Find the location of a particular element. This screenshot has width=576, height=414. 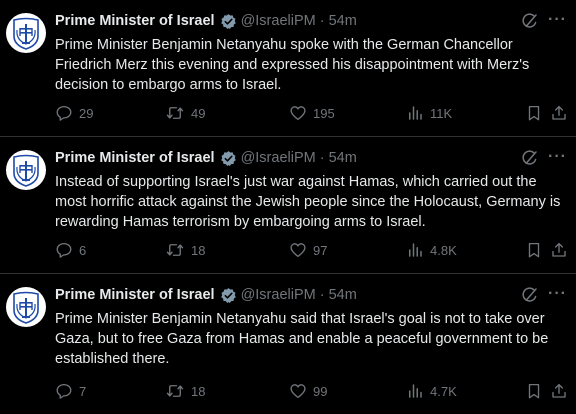

like-button: 195 is located at coordinates (312, 113).